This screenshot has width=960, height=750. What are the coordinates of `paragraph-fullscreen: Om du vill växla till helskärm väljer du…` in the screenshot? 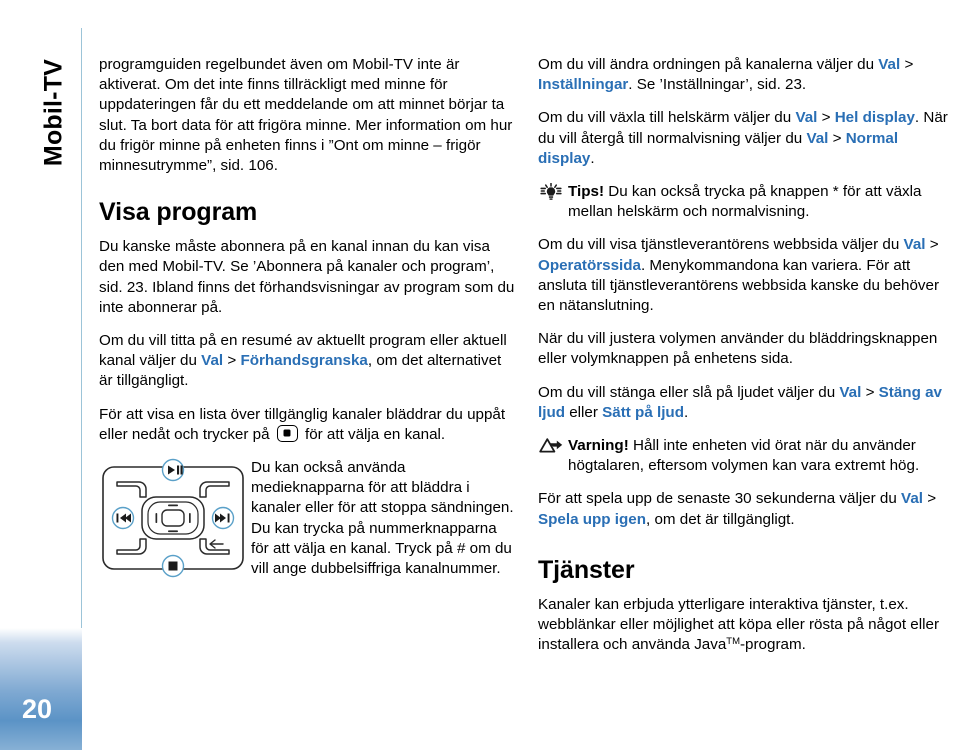 It's located at (744, 138).